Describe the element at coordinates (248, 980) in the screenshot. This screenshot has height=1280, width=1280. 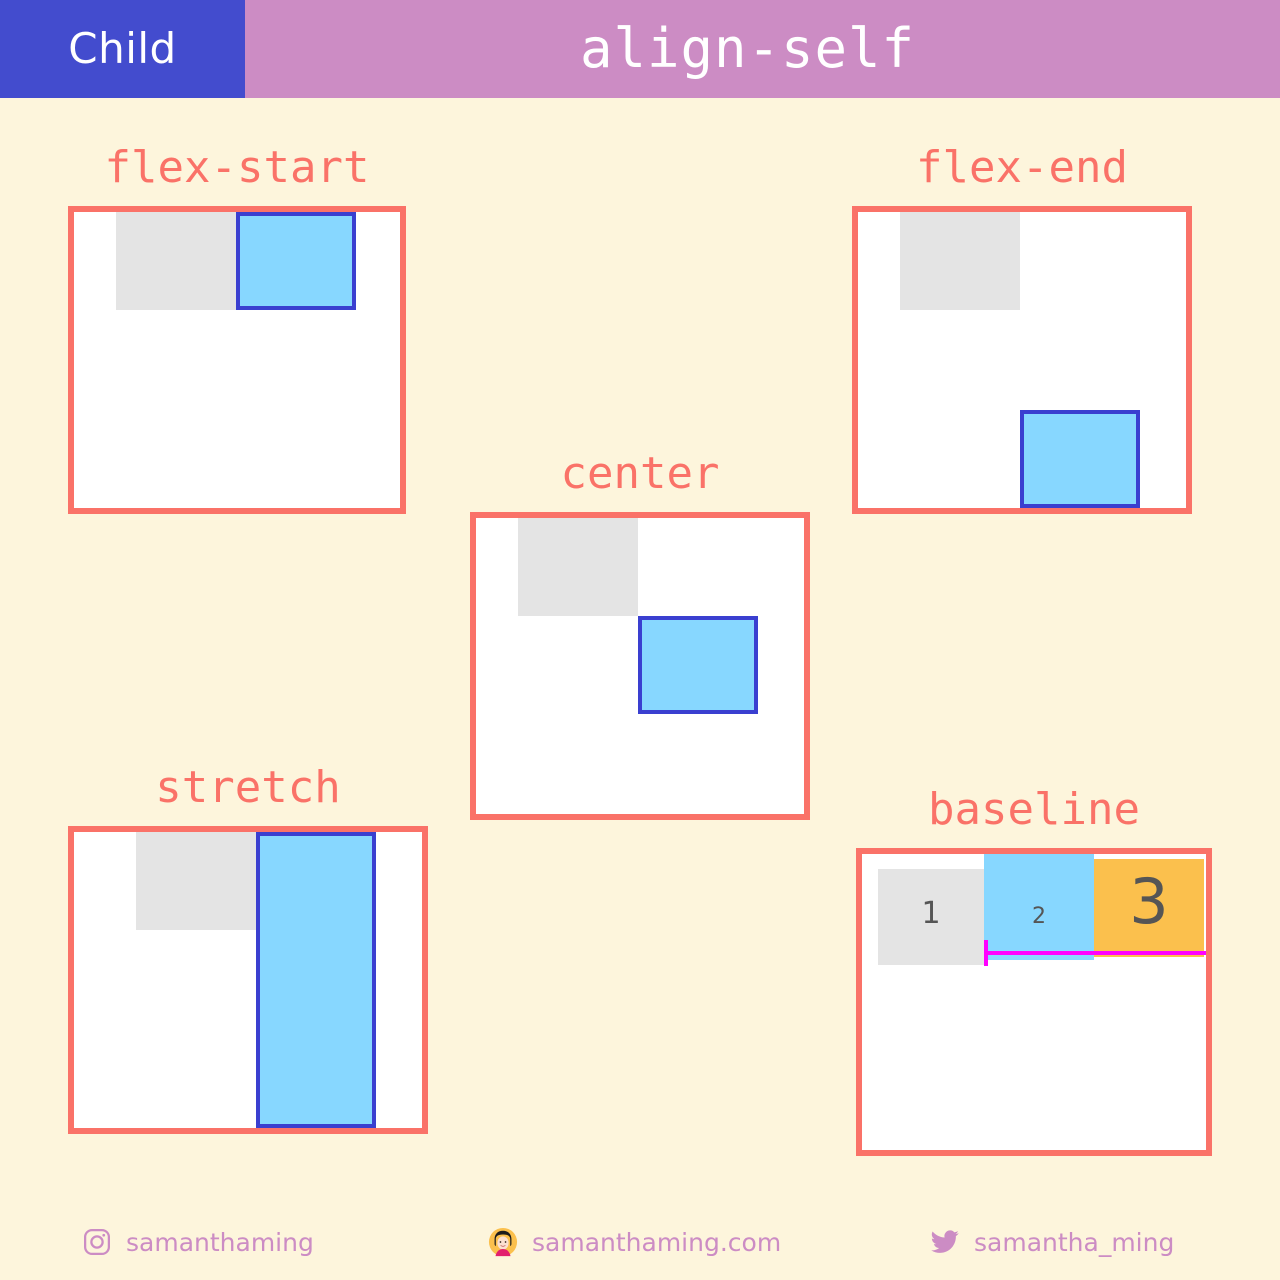
I see `flex-container-stretch` at that location.